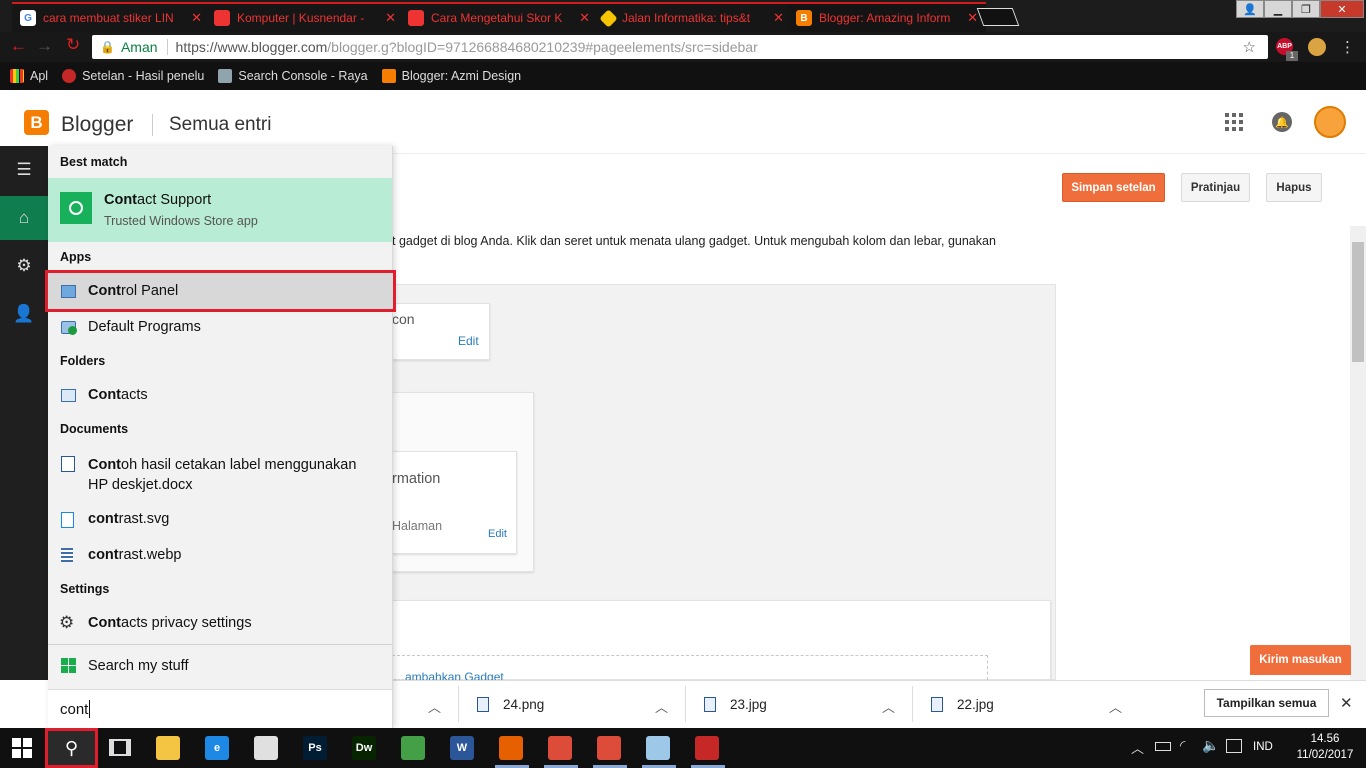 The width and height of the screenshot is (1366, 768). Describe the element at coordinates (451, 76) in the screenshot. I see `bookmark-item: Blogger: Azmi Design` at that location.